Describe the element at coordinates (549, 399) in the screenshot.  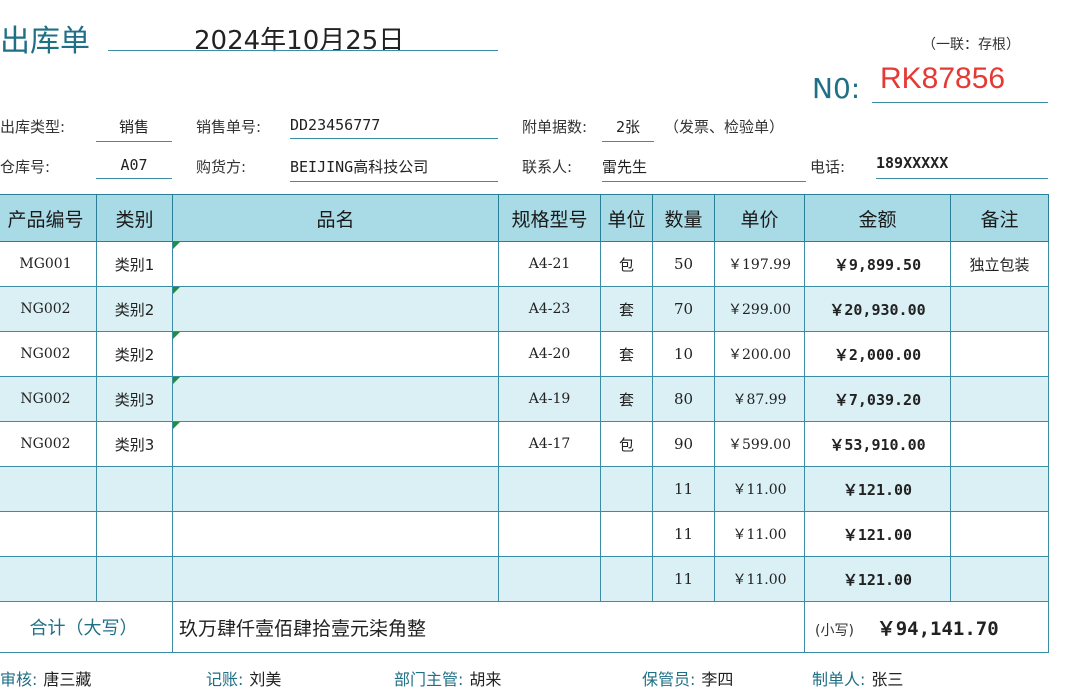
I see `cell-spec: A4-19` at that location.